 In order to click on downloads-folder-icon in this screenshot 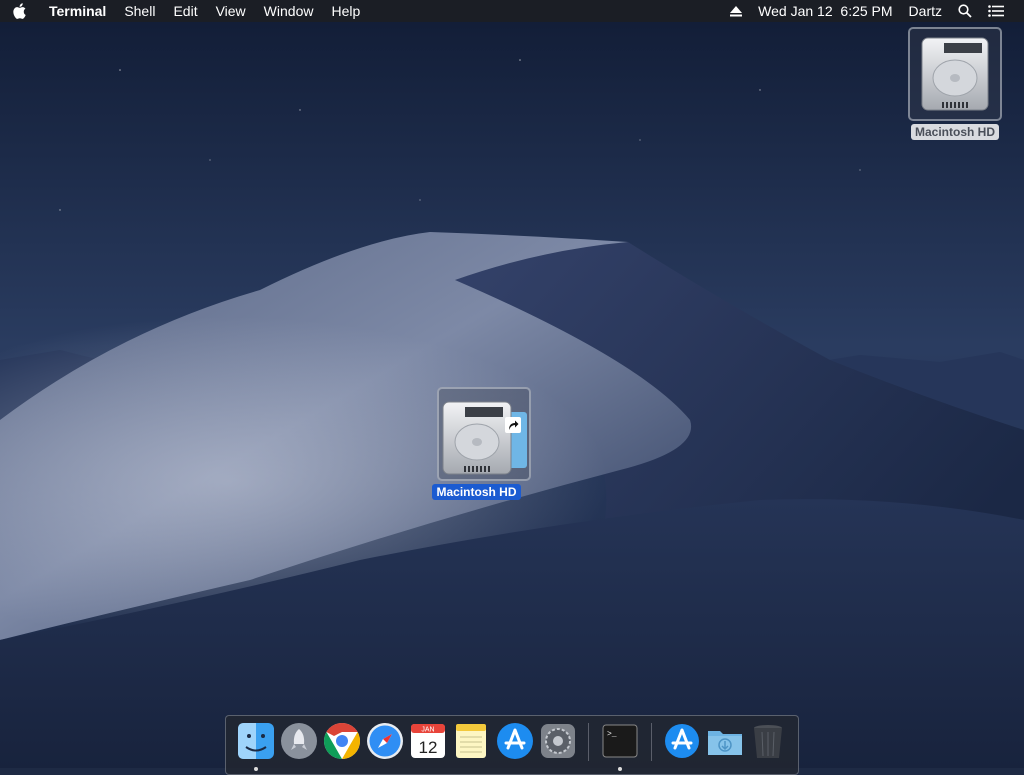, I will do `click(725, 743)`.